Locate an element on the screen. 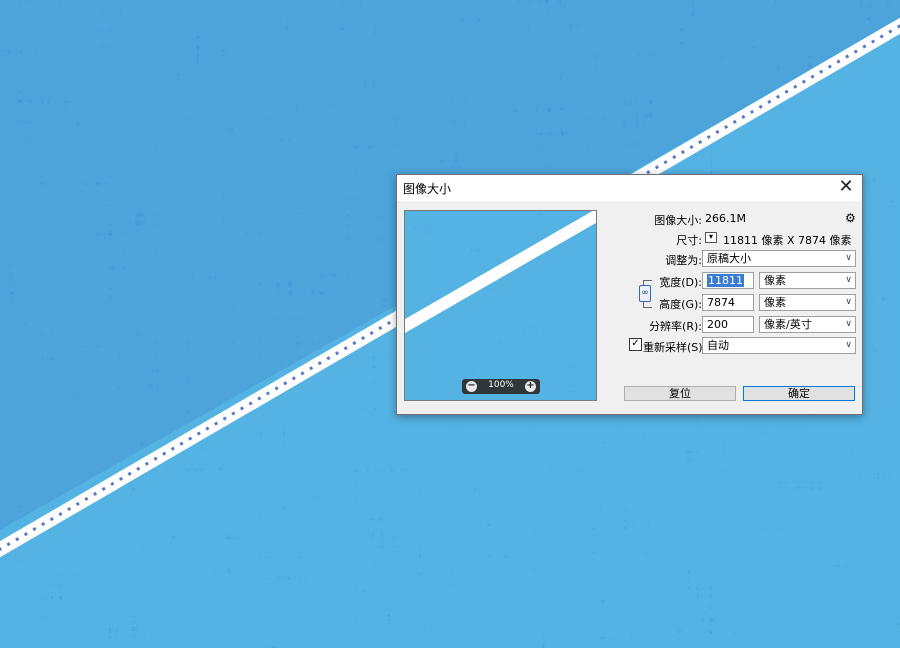  dialog-titlebar: 图像大小 ✕ is located at coordinates (629, 188).